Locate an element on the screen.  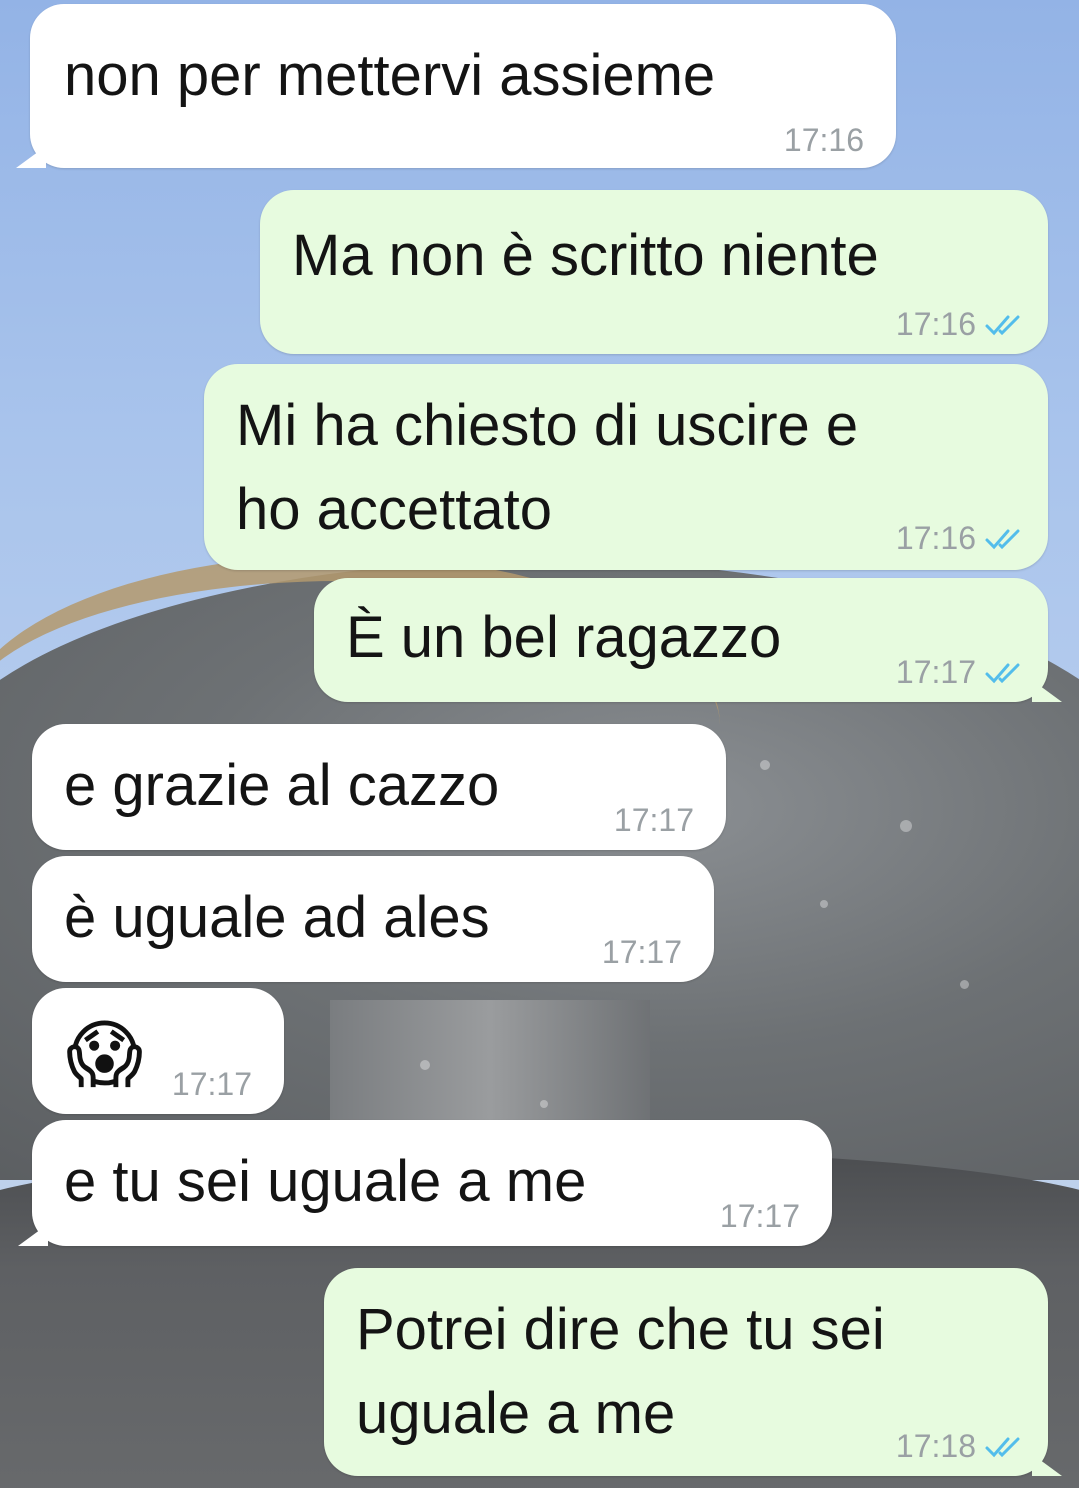
message-text: è uguale ad ales is located at coordinates (277, 917).